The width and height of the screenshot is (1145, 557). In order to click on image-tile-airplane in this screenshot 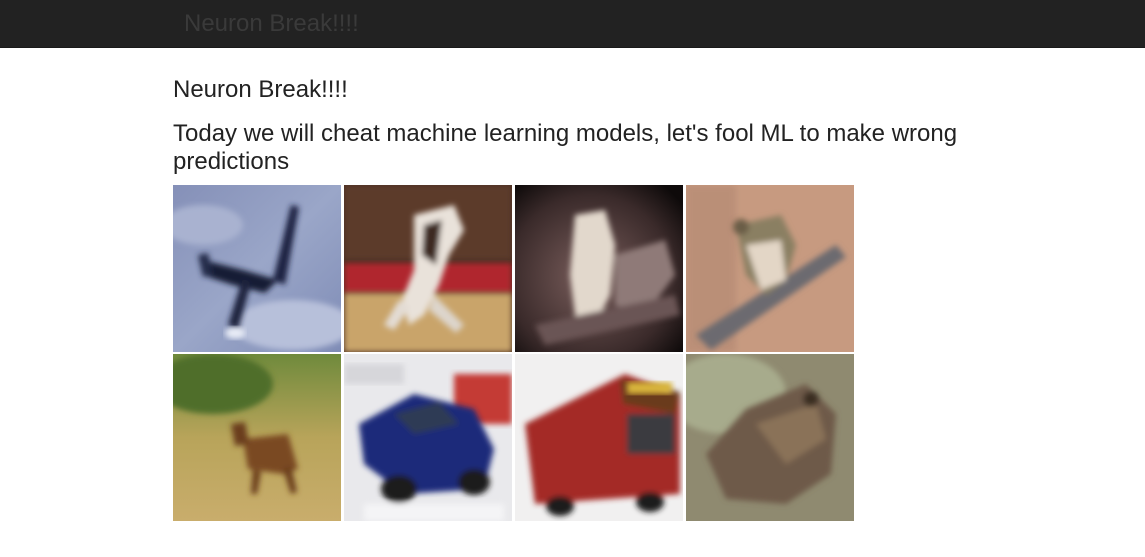, I will do `click(257, 268)`.